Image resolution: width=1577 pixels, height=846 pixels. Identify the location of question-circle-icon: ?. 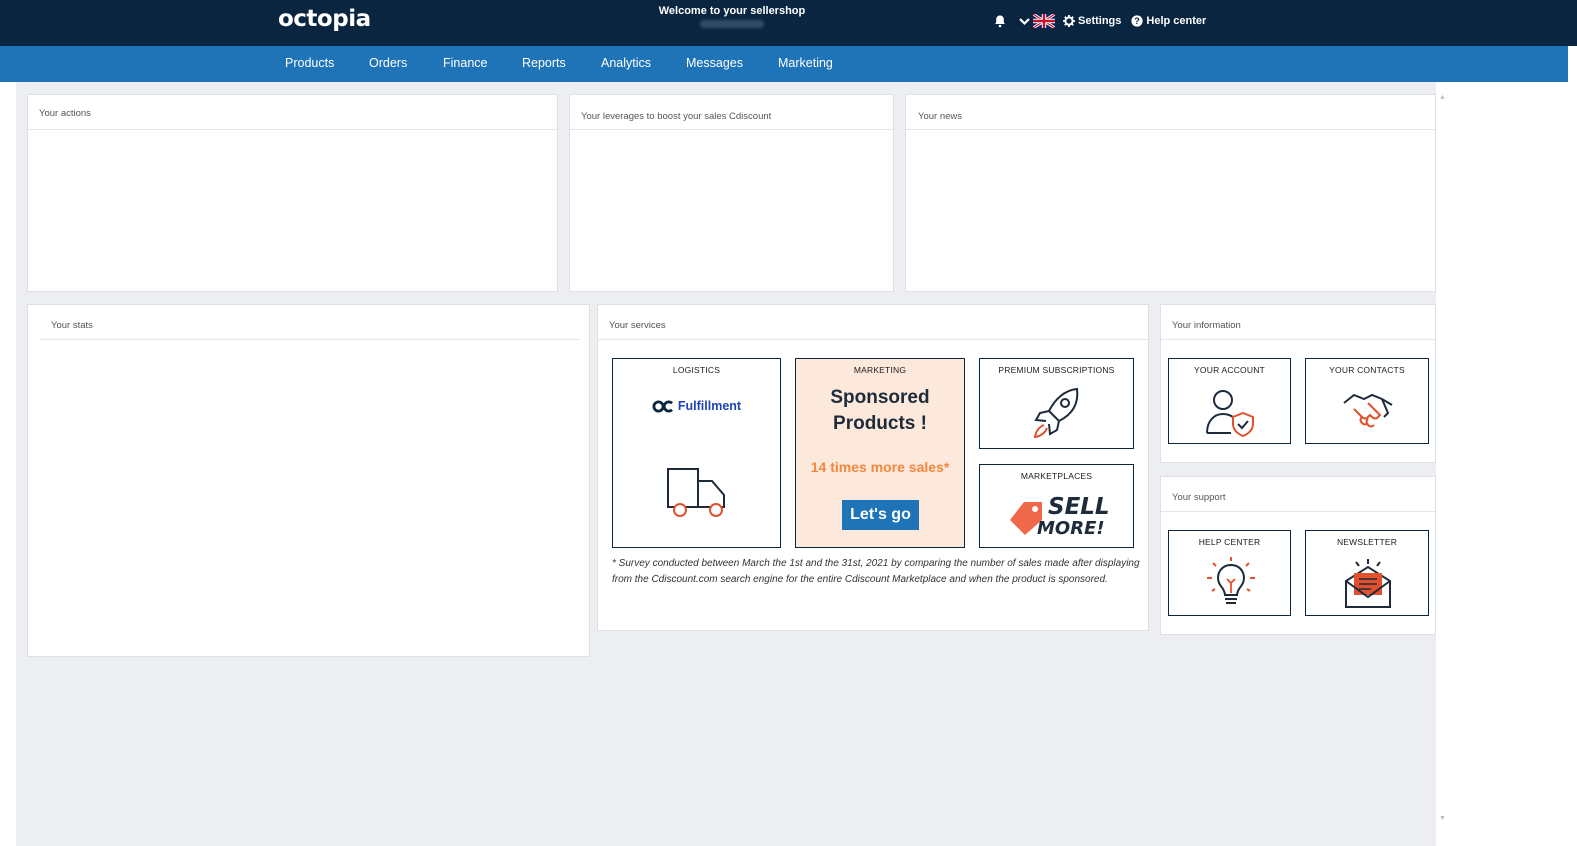
(1137, 21).